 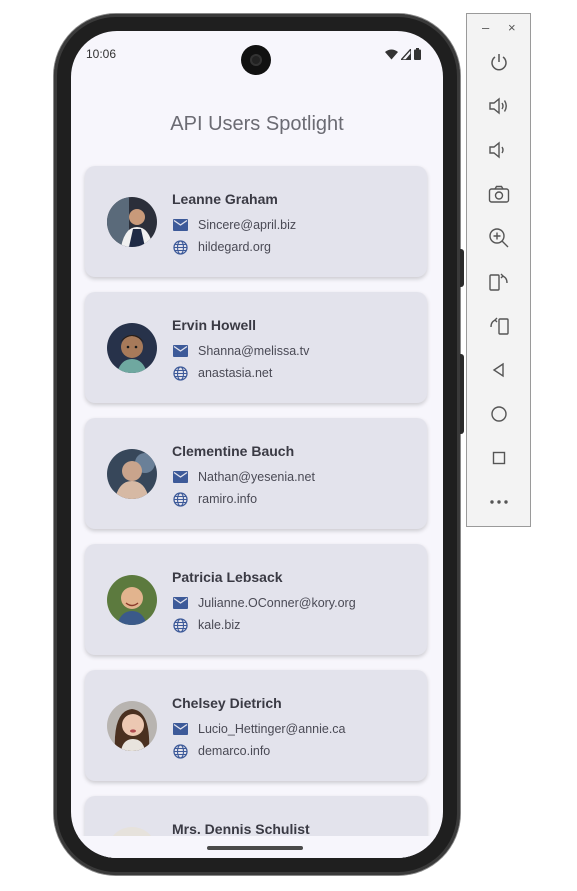 I want to click on power-icon, so click(x=499, y=62).